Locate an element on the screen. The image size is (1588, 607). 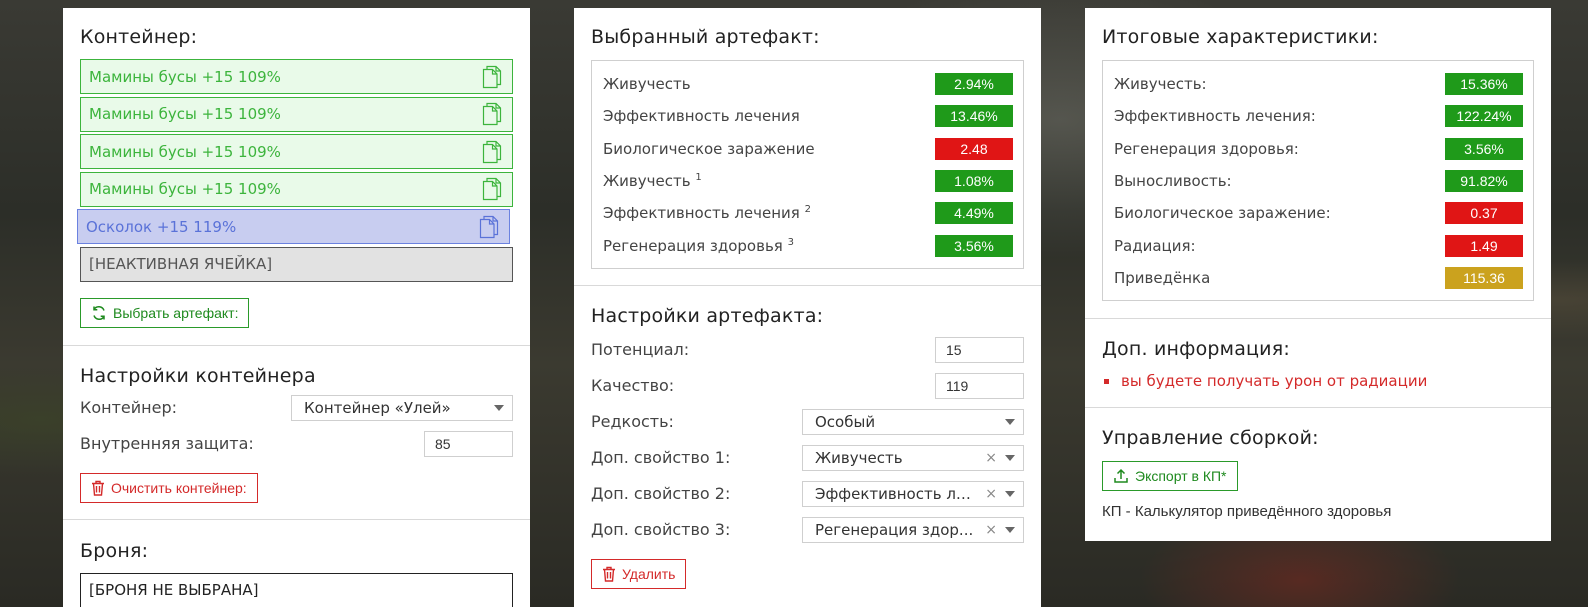
stat-value-badge: 91.82% is located at coordinates (1484, 181).